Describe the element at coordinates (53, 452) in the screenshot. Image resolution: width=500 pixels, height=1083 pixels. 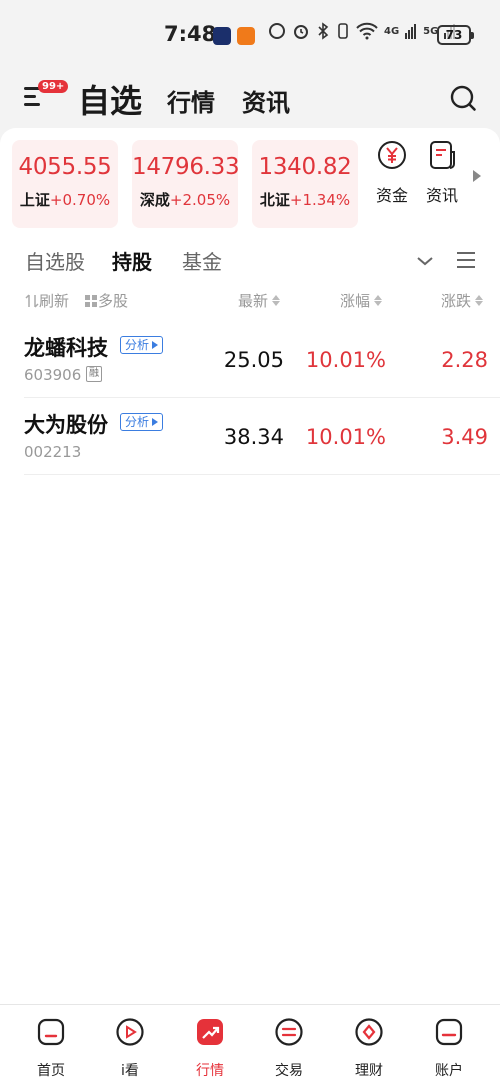
I see `stock-code: 002213` at that location.